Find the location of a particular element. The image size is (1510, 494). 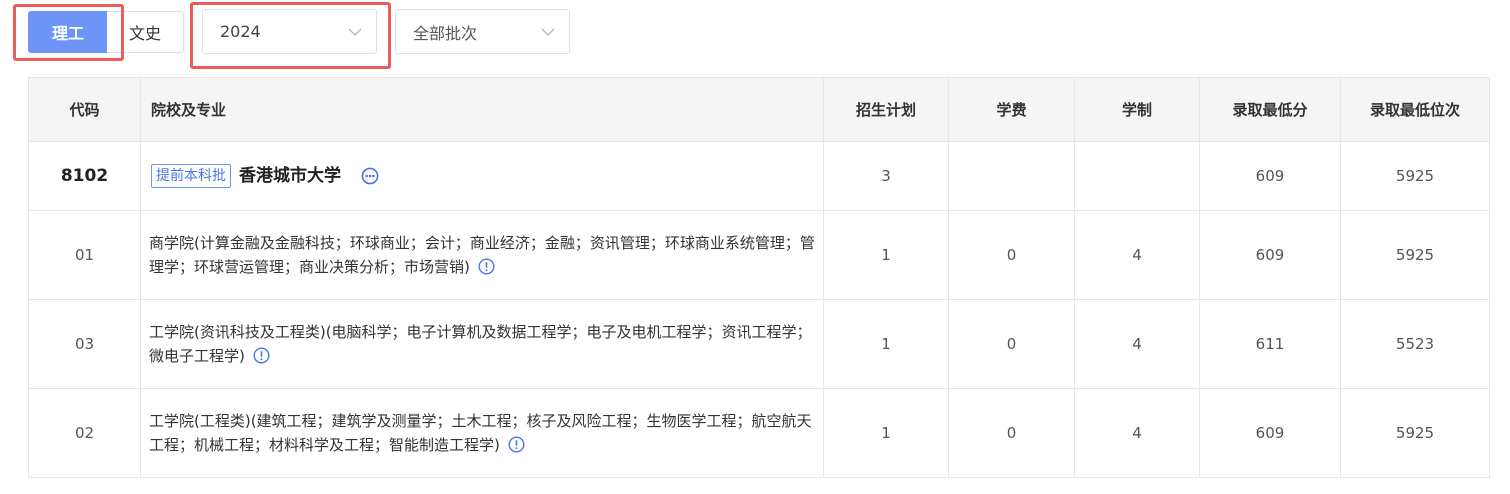

major-code: 03 is located at coordinates (84, 344).